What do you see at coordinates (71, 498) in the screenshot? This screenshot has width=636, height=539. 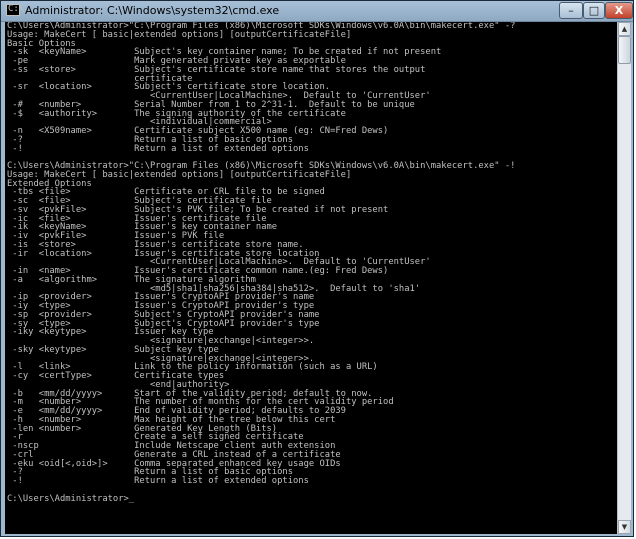 I see `console-line: C:\Users\Administrator>_` at bounding box center [71, 498].